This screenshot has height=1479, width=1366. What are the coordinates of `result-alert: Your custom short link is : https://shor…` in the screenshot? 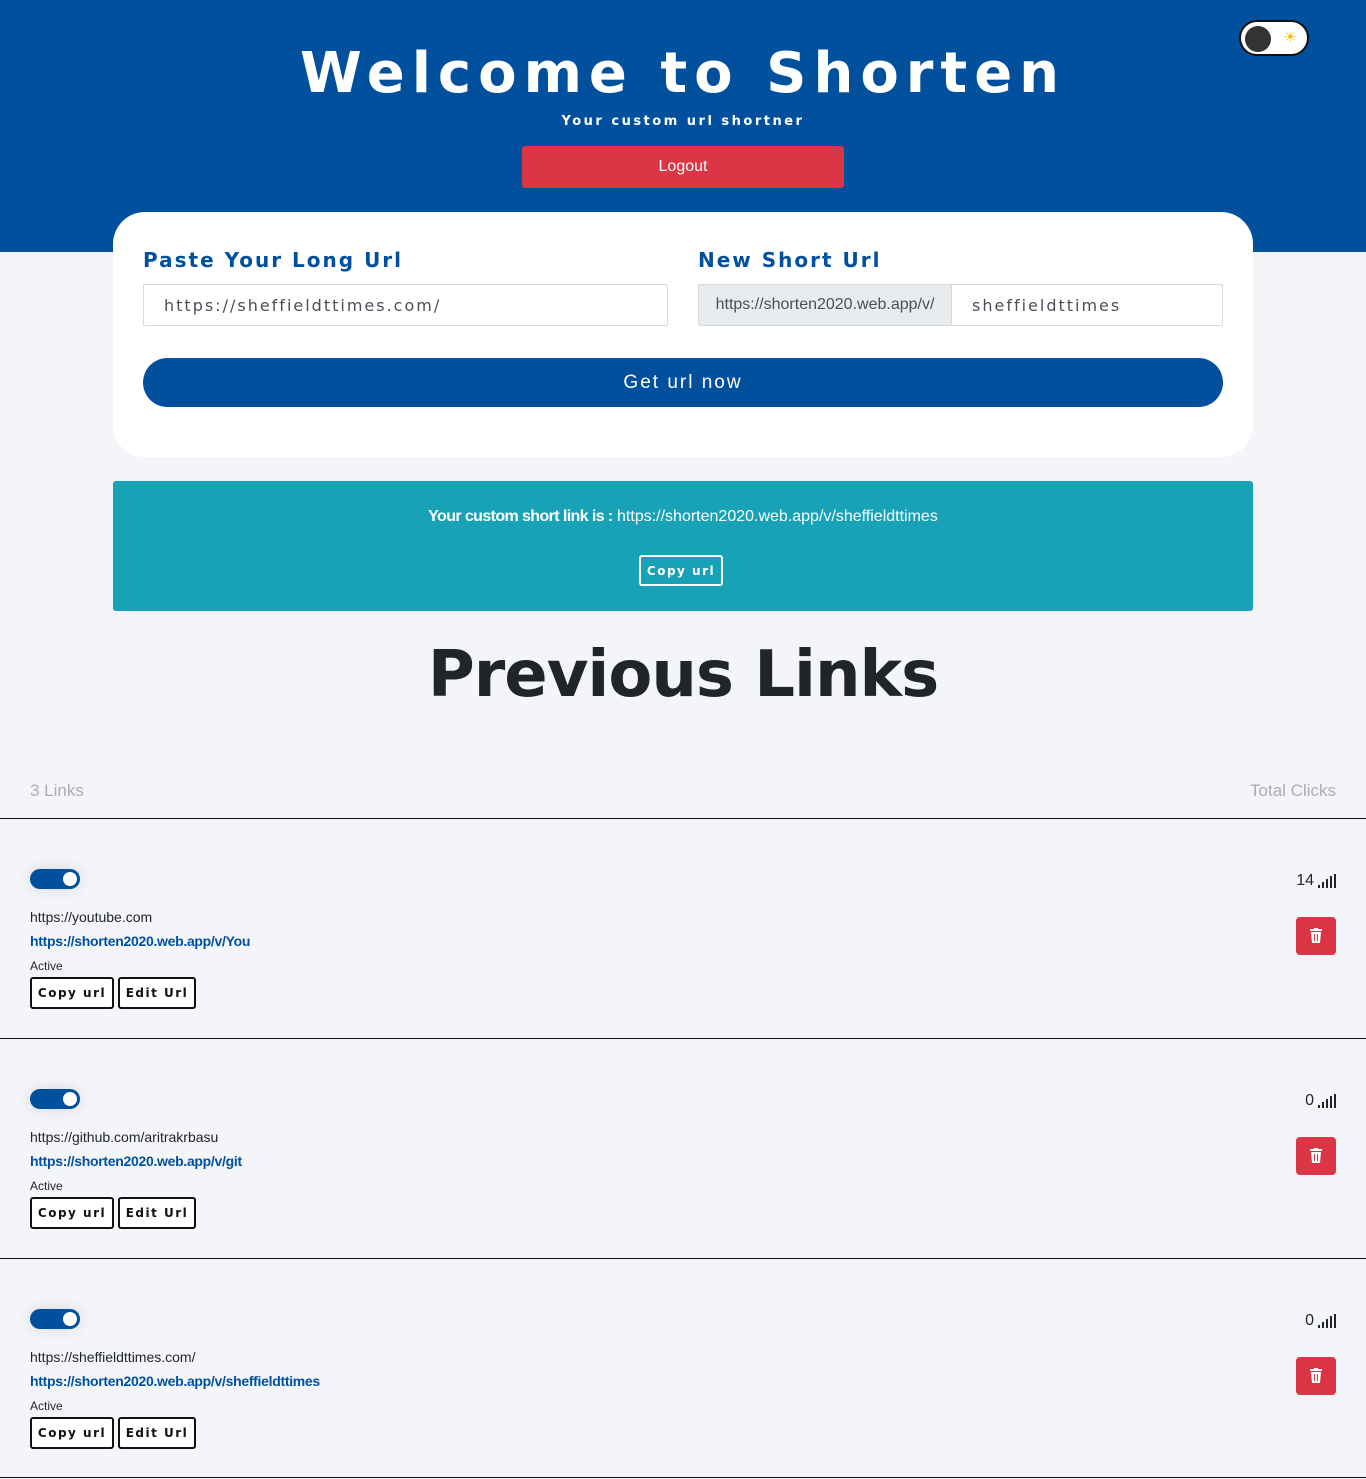 It's located at (683, 546).